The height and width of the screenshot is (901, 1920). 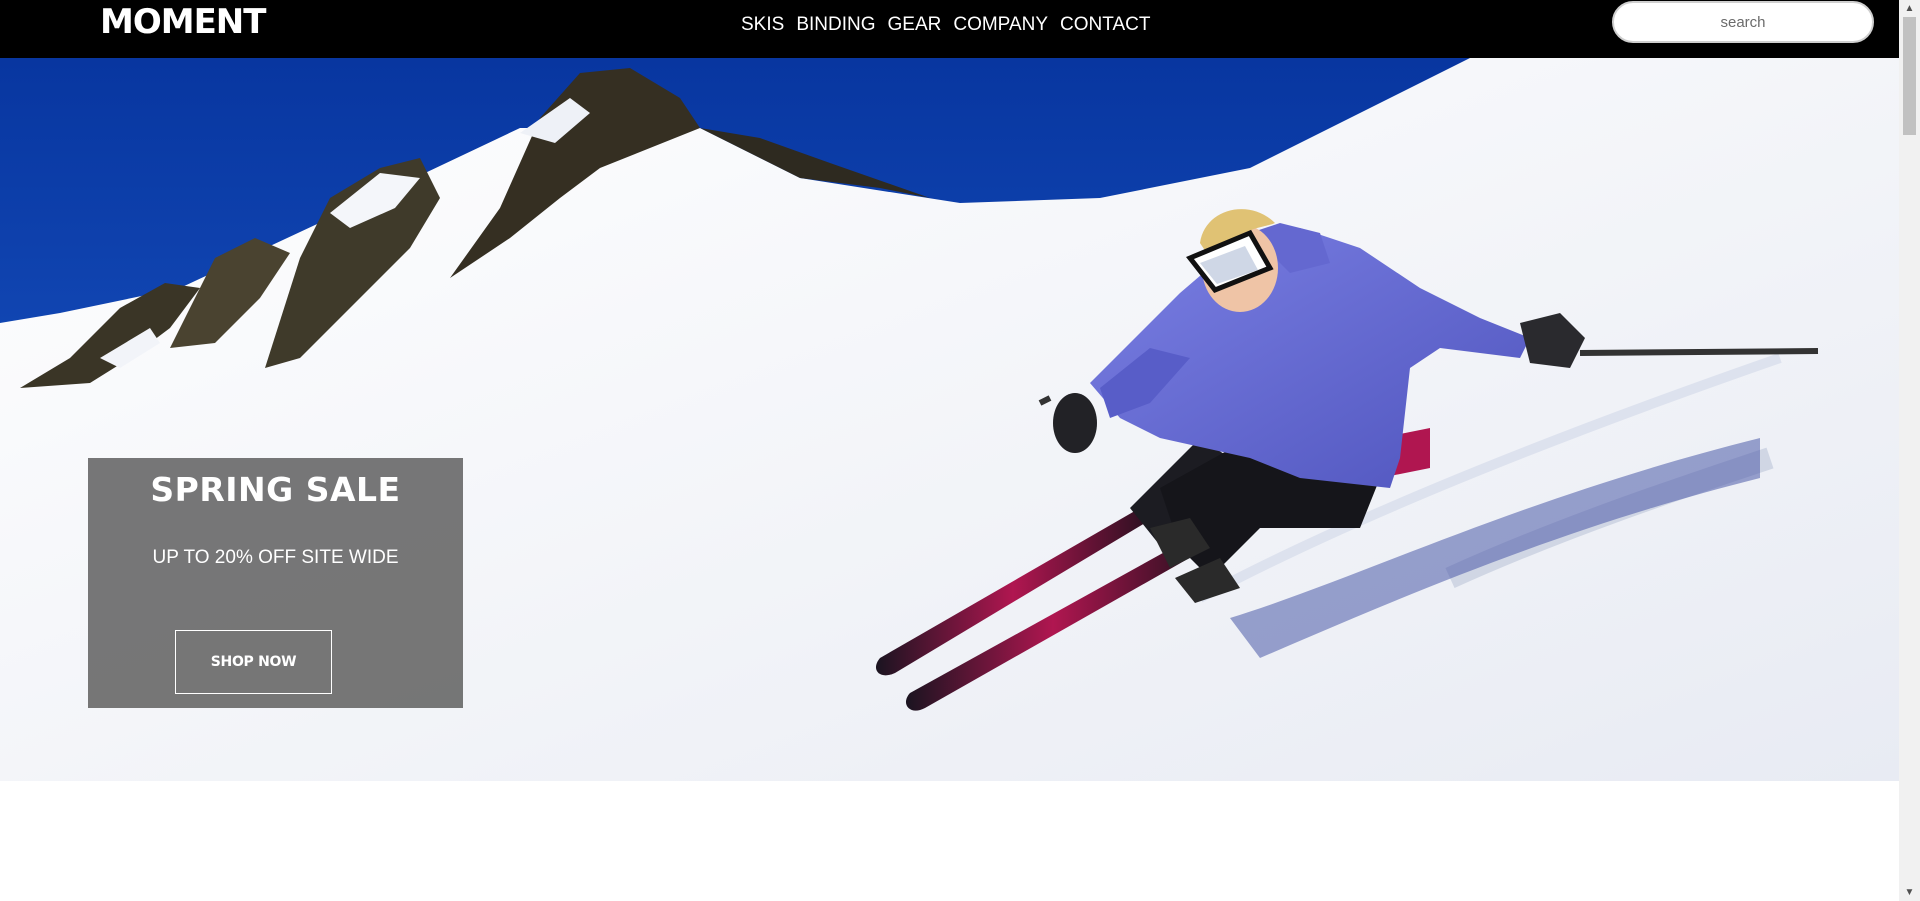 I want to click on page-scrollbar: ▲ ▼, so click(x=1909, y=450).